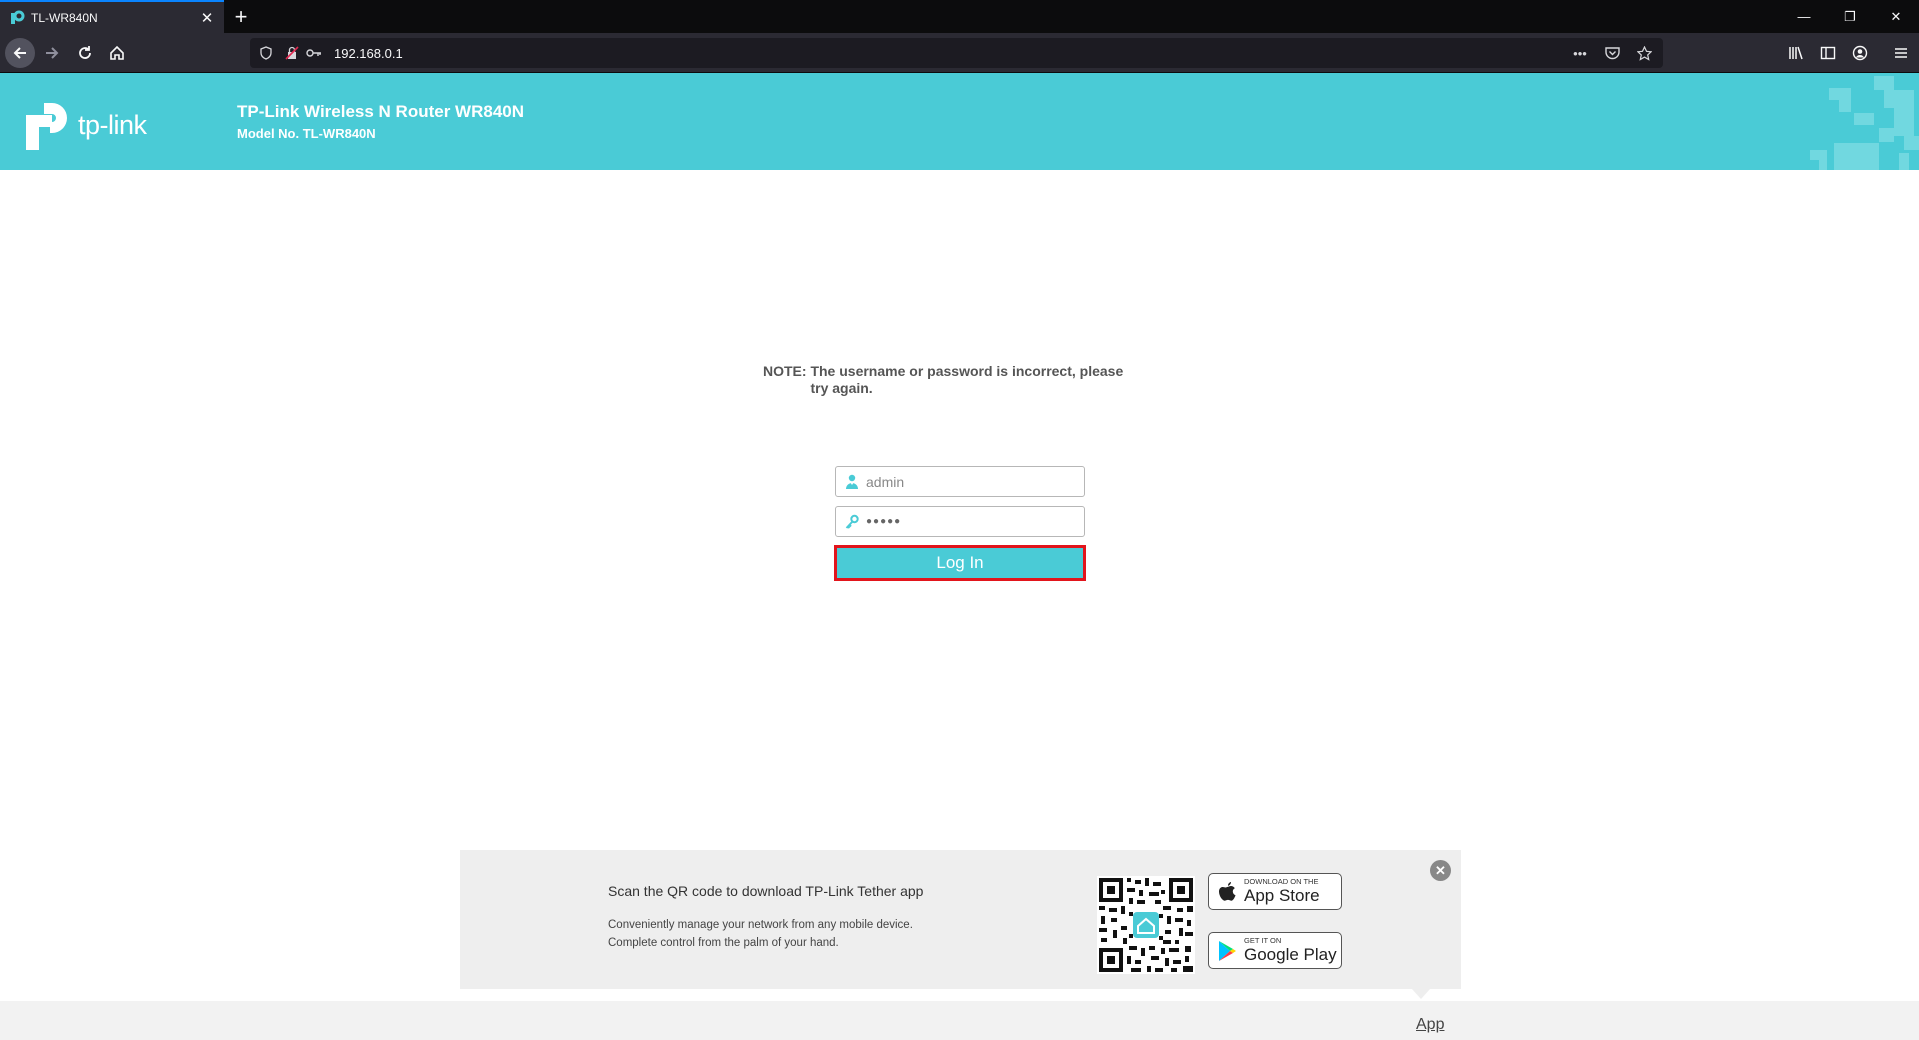  I want to click on page-title: TP-Link Wireless N Router WR840N, so click(381, 111).